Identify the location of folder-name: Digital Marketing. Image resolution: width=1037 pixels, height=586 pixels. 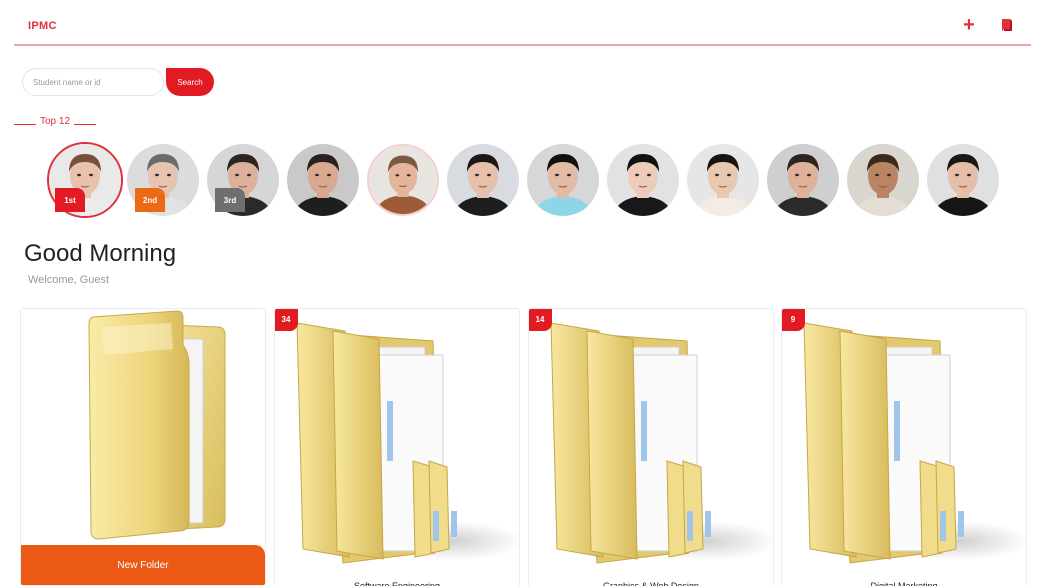
(904, 583).